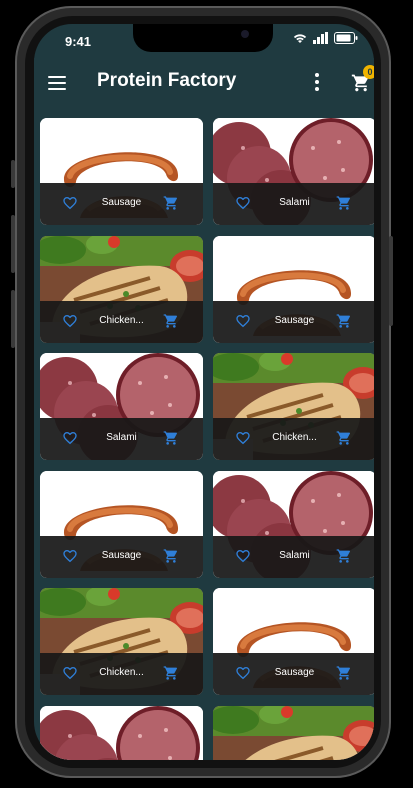 This screenshot has width=413, height=788. What do you see at coordinates (391, 281) in the screenshot?
I see `power-button` at bounding box center [391, 281].